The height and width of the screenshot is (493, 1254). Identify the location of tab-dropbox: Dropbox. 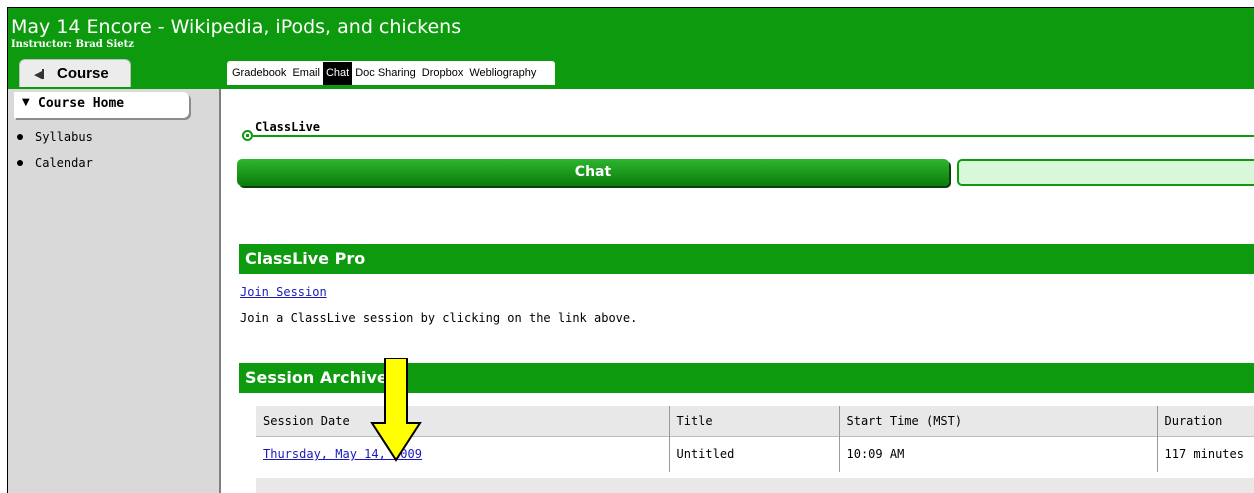
(443, 73).